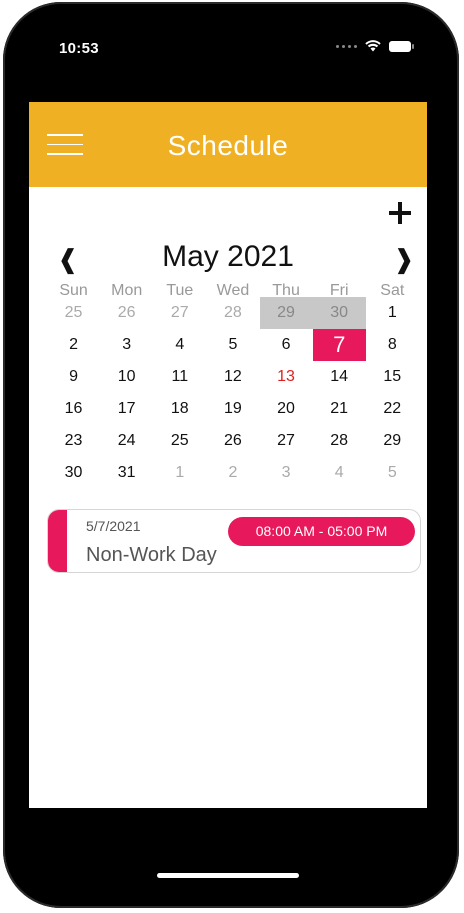 Image resolution: width=464 pixels, height=913 pixels. What do you see at coordinates (126, 377) in the screenshot?
I see `calendar-day: 10` at bounding box center [126, 377].